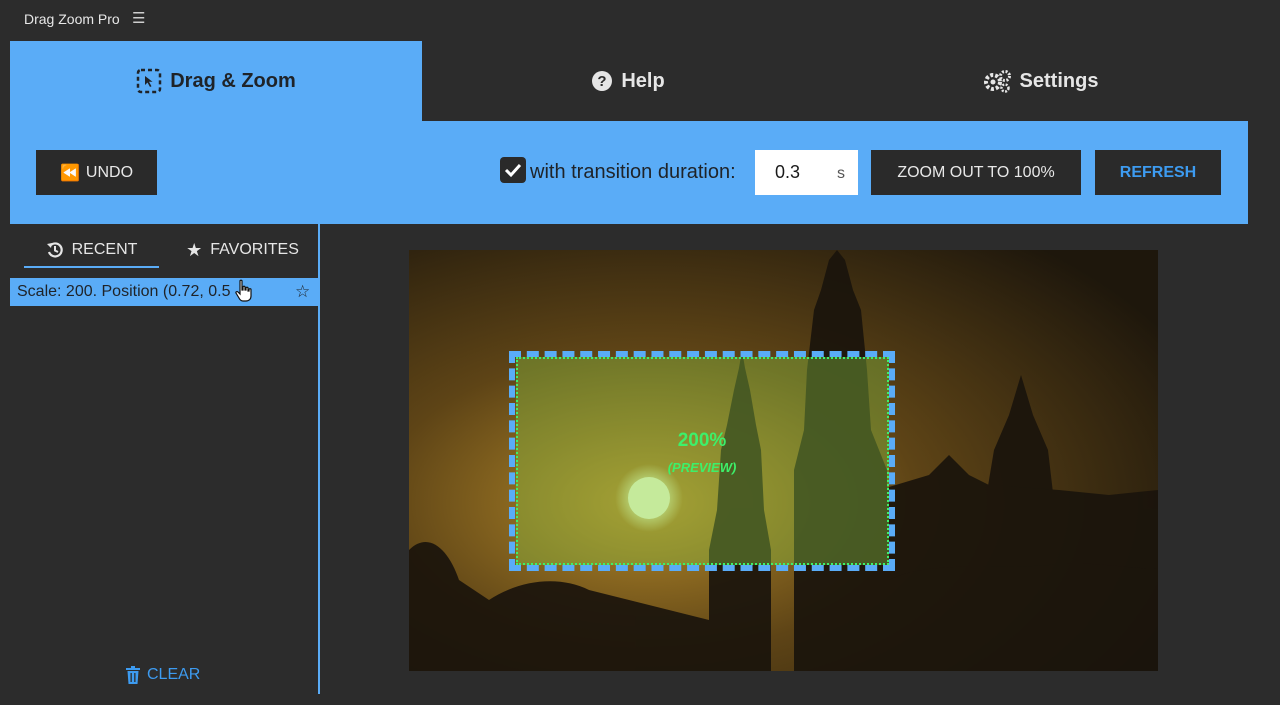 This screenshot has width=1280, height=705. What do you see at coordinates (1059, 80) in the screenshot?
I see `tab-settings-label: Settings` at bounding box center [1059, 80].